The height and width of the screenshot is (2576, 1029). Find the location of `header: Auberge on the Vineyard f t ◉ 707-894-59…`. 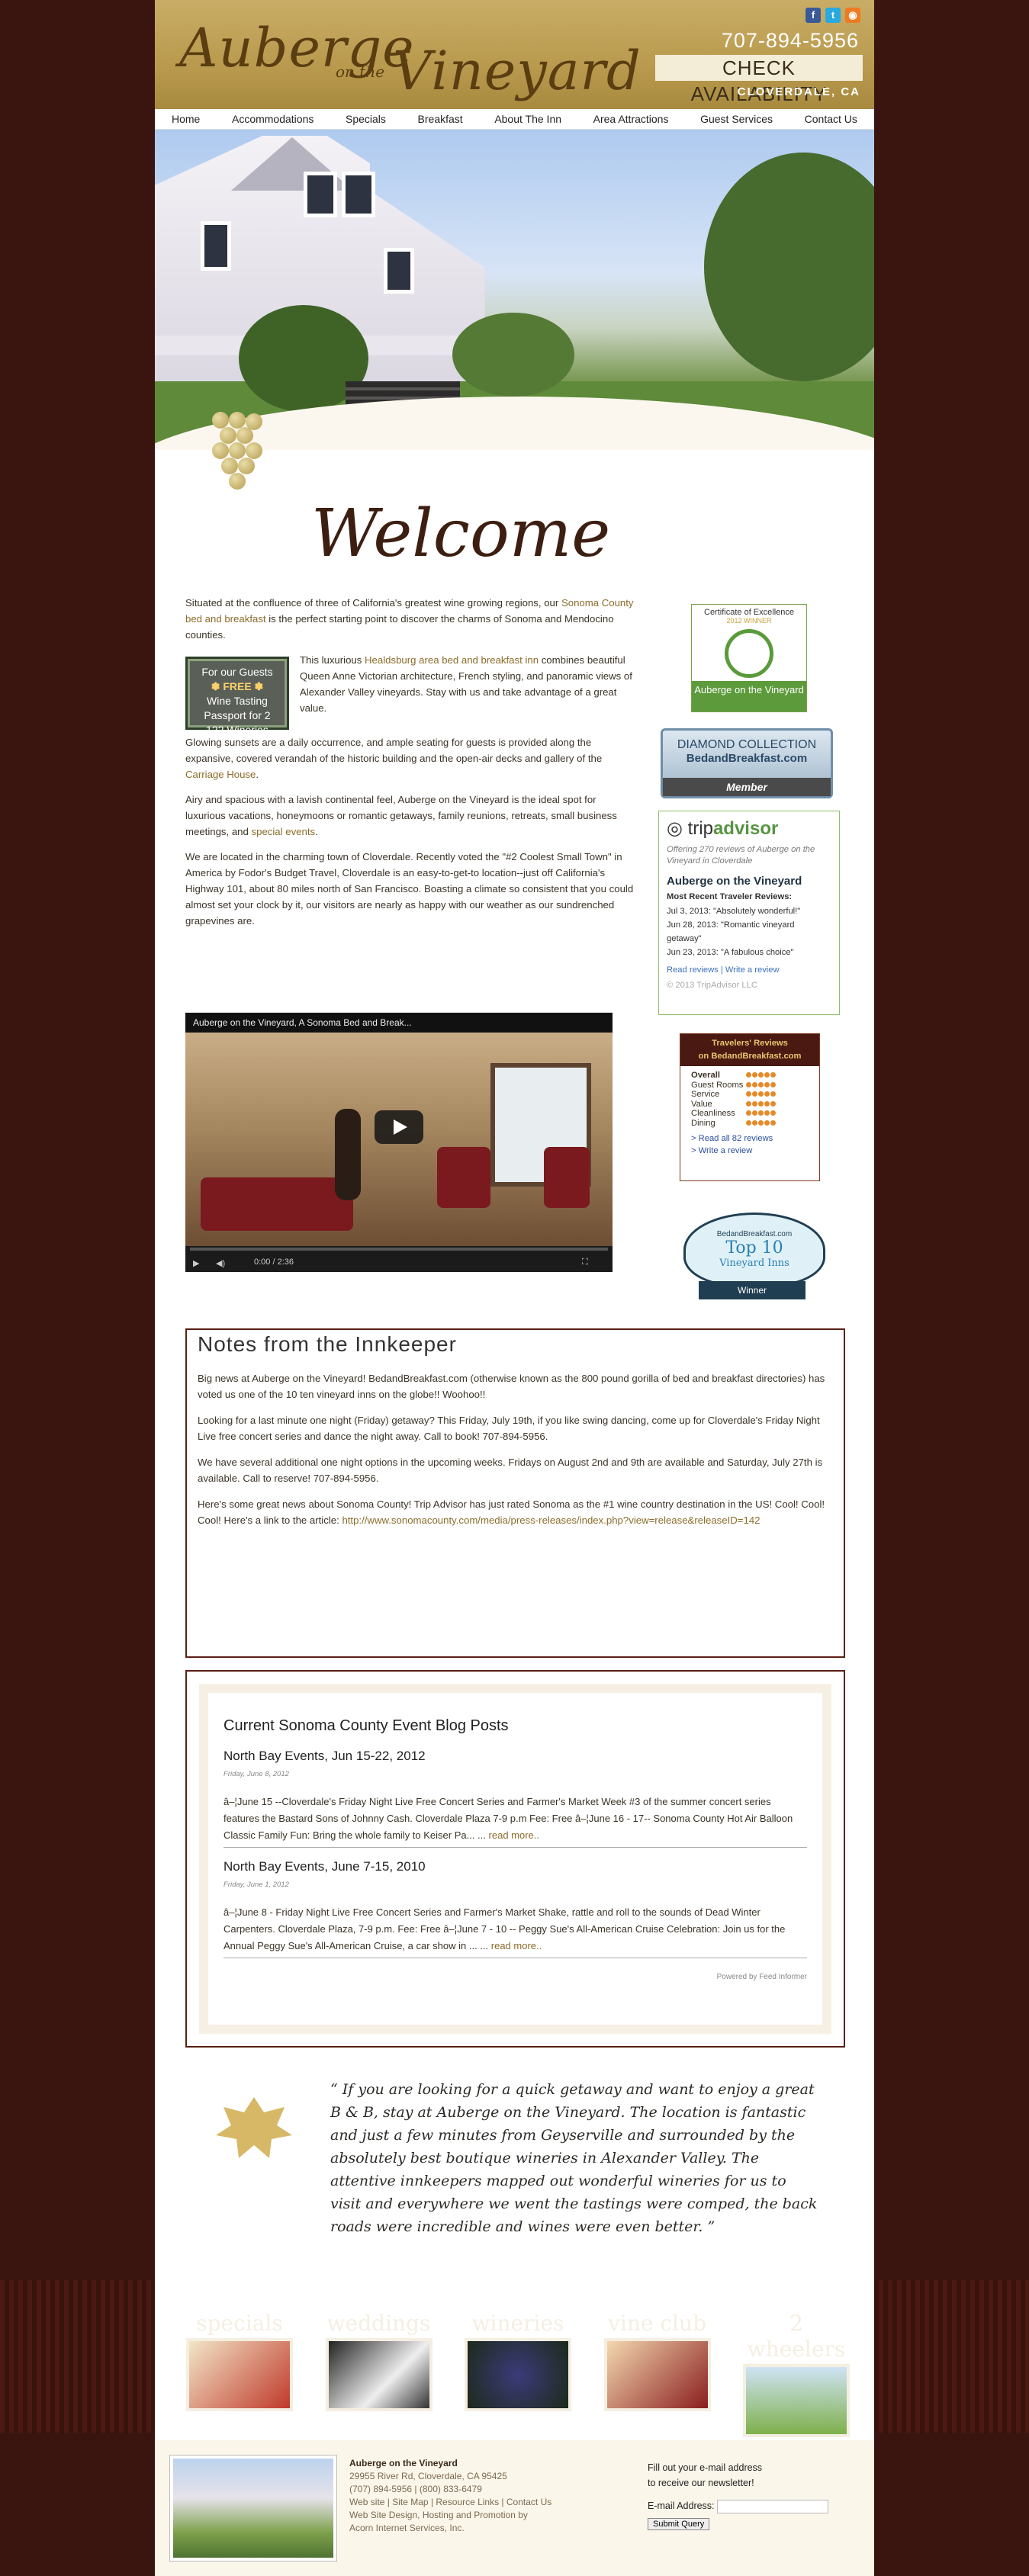

header: Auberge on the Vineyard f t ◉ 707-894-59… is located at coordinates (514, 54).